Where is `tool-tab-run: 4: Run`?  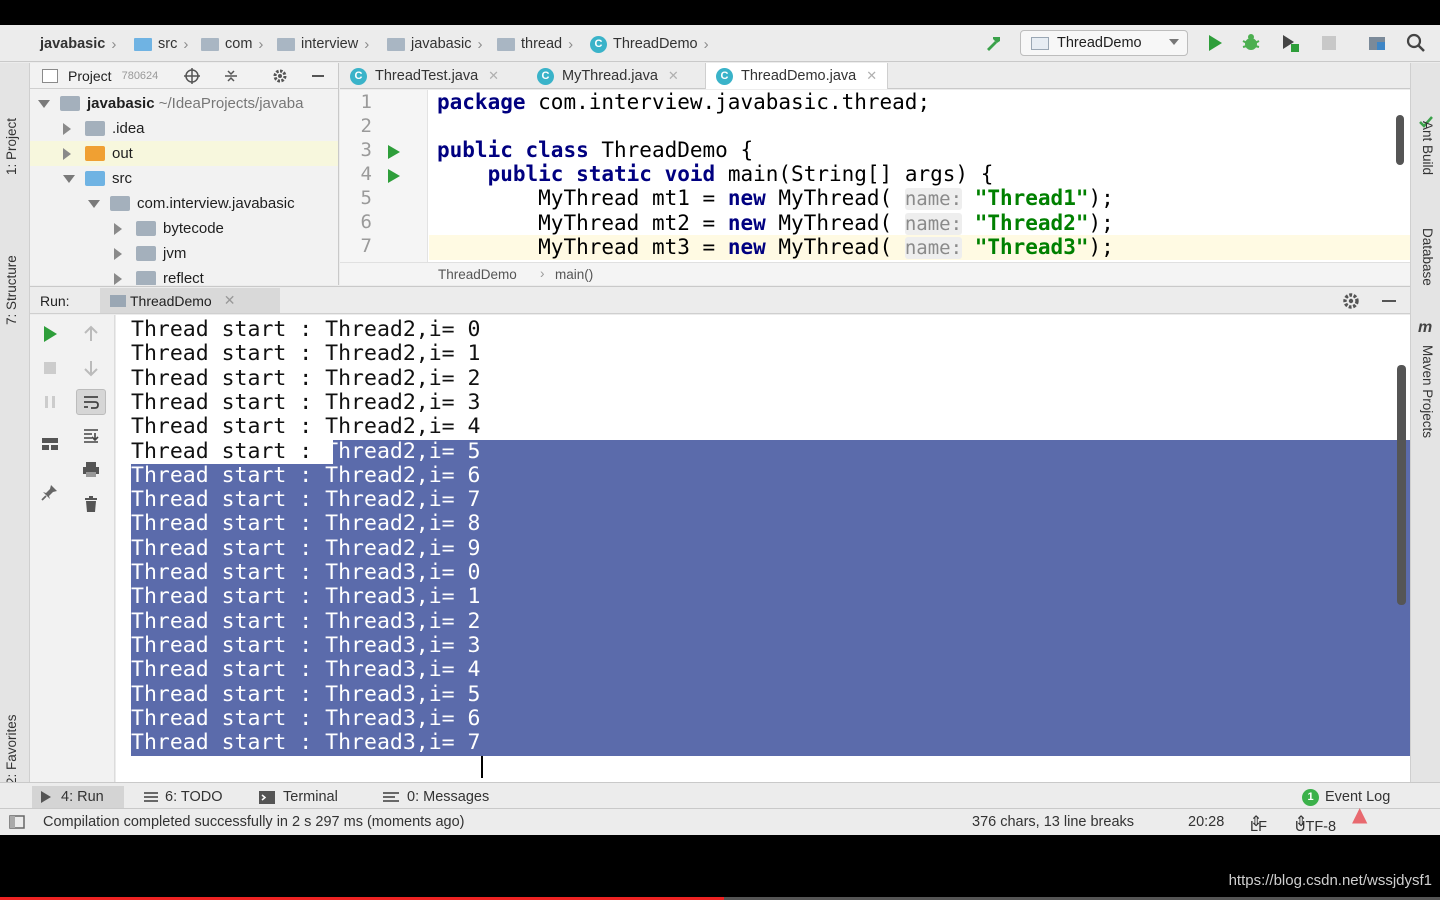 tool-tab-run: 4: Run is located at coordinates (78, 797).